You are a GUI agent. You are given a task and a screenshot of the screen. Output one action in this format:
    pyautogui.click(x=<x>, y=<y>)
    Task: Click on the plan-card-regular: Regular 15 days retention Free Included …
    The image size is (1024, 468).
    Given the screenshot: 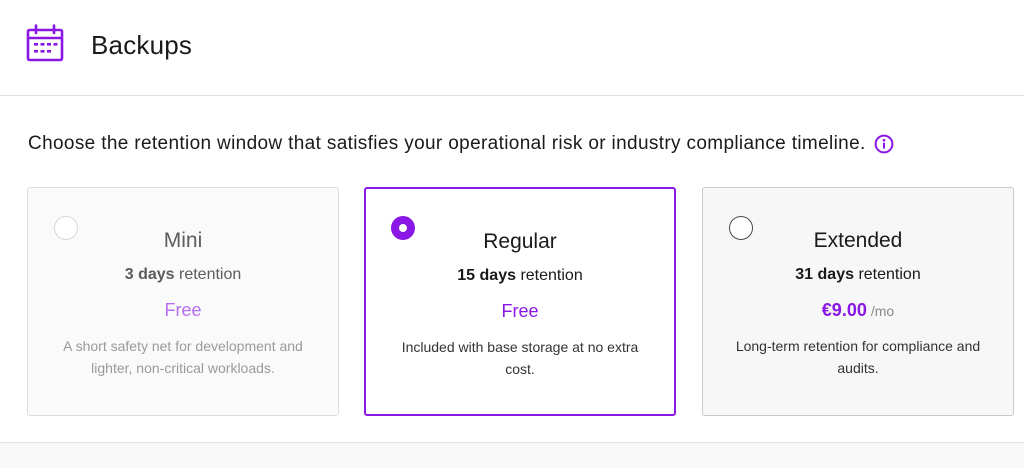 What is the action you would take?
    pyautogui.click(x=520, y=301)
    